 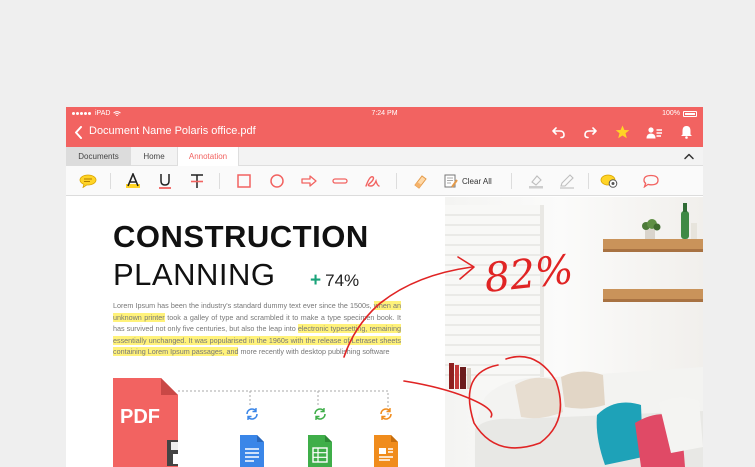 I want to click on note-tool, so click(x=88, y=181).